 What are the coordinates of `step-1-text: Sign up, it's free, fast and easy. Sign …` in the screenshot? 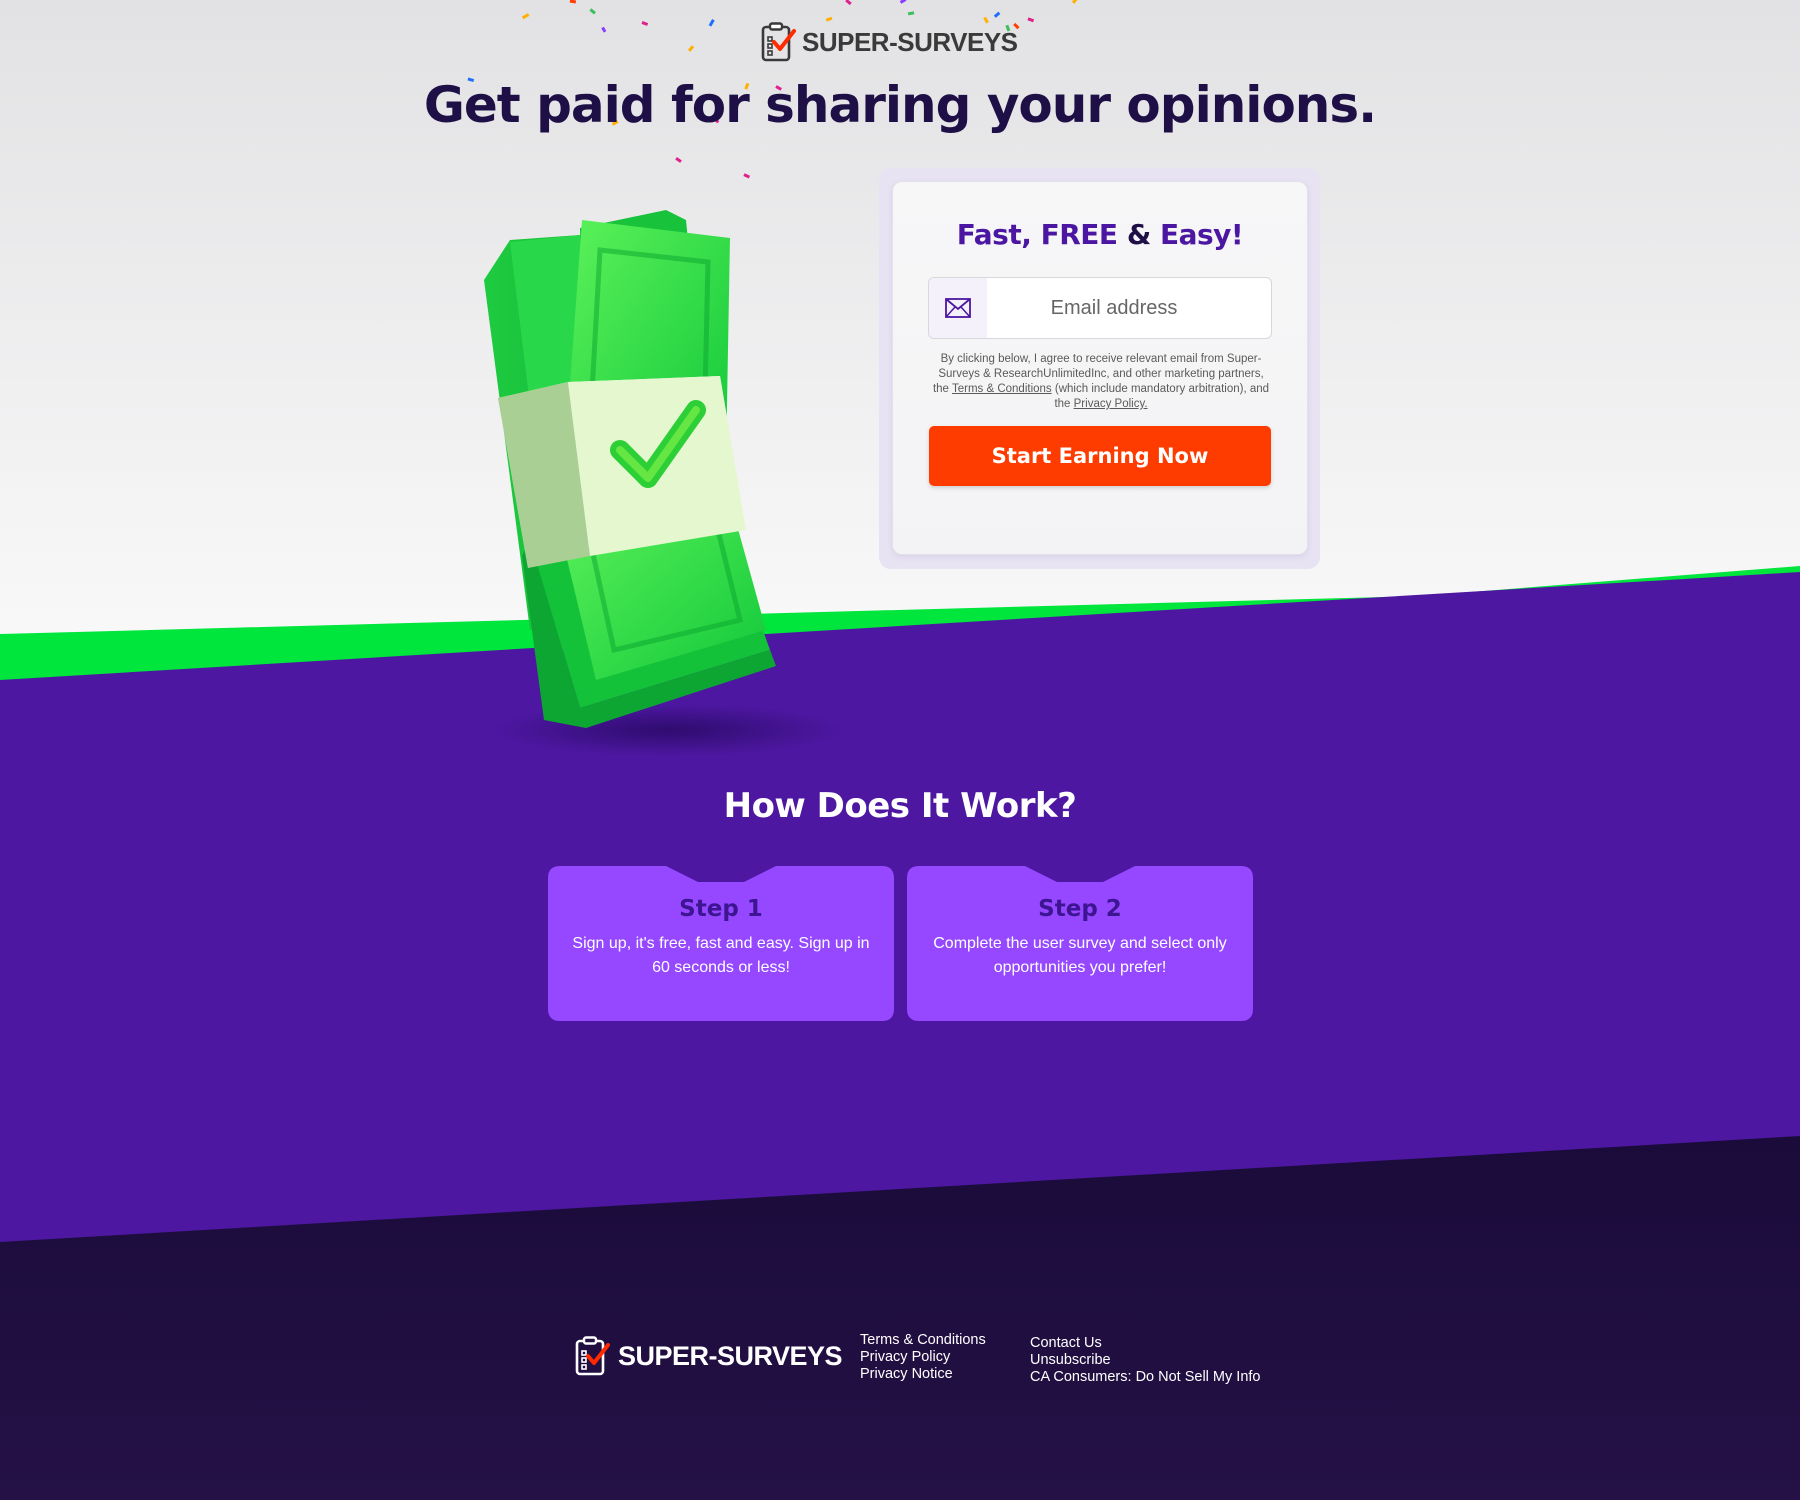 It's located at (721, 955).